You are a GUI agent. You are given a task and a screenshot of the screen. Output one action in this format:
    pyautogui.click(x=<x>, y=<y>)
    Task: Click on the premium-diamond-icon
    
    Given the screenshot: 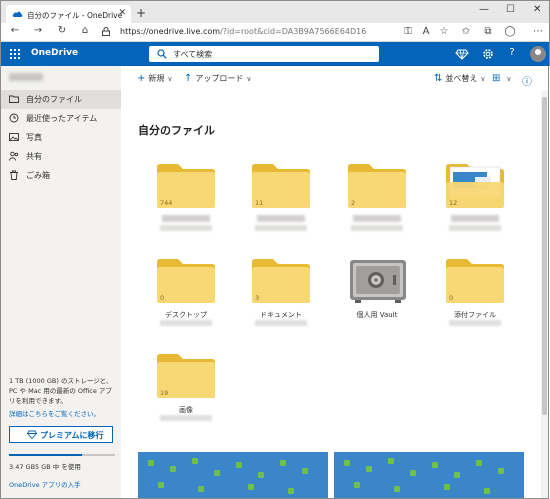 What is the action you would take?
    pyautogui.click(x=462, y=54)
    